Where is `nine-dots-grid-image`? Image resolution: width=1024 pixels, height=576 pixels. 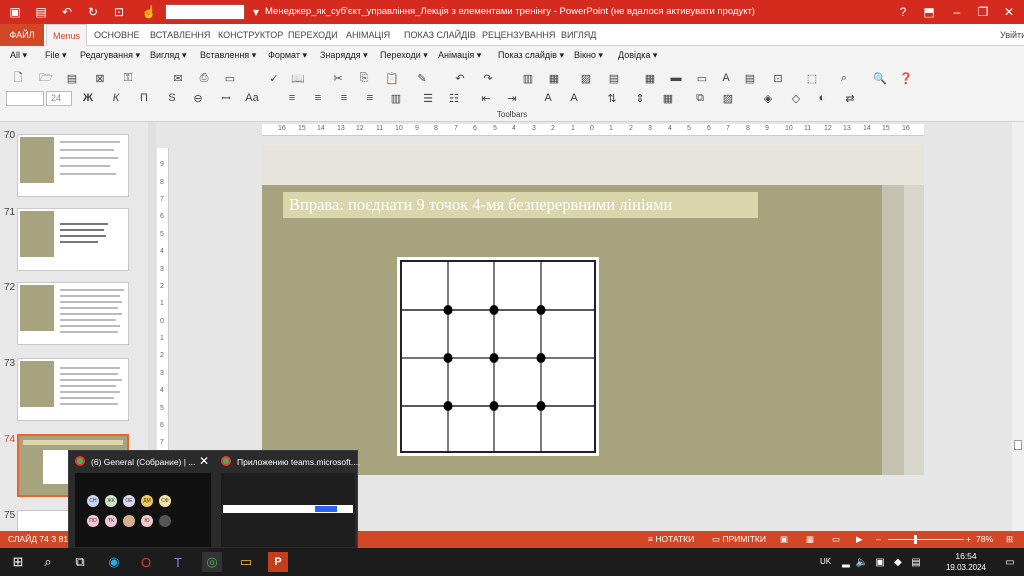 nine-dots-grid-image is located at coordinates (498, 356).